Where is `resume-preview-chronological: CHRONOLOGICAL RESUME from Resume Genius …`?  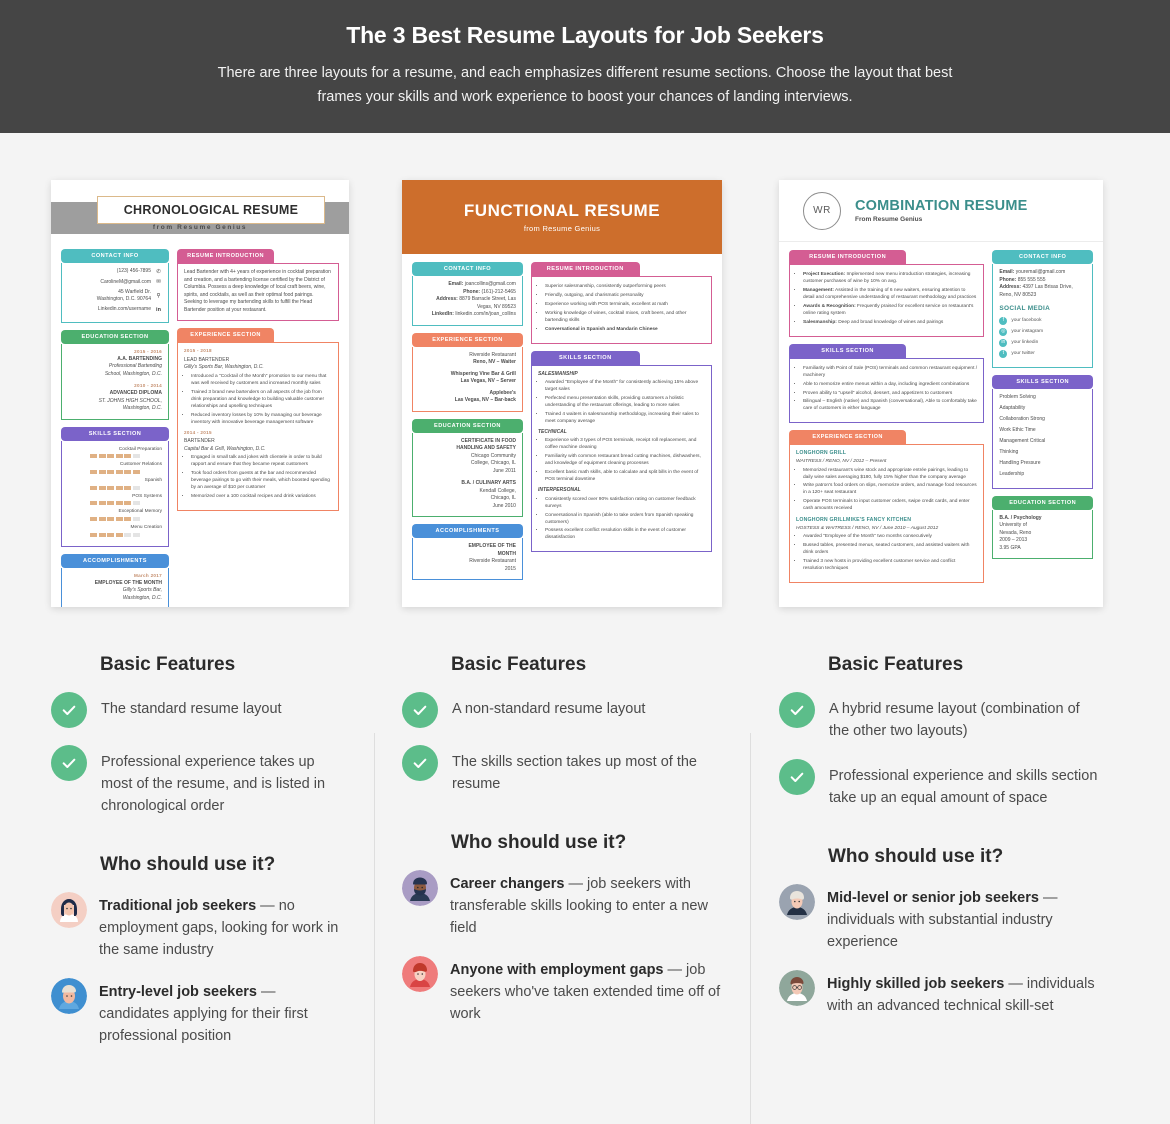 resume-preview-chronological: CHRONOLOGICAL RESUME from Resume Genius … is located at coordinates (200, 393).